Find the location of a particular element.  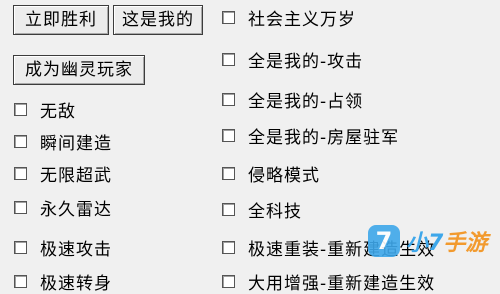

watermark-text: 小7手游 is located at coordinates (446, 241).